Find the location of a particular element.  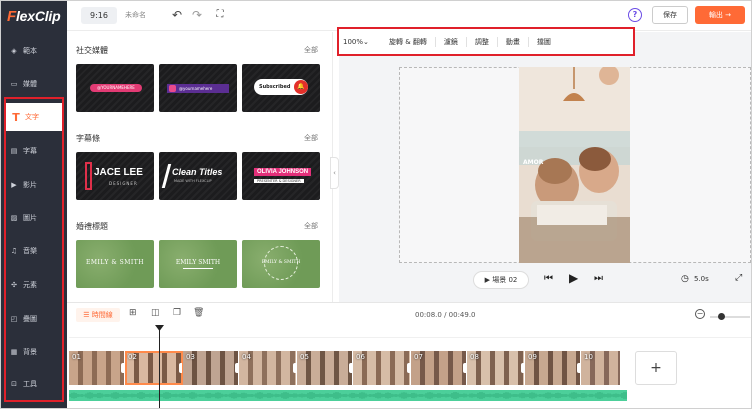

sidebar-item-background: ▦ 背景 is located at coordinates (34, 352).